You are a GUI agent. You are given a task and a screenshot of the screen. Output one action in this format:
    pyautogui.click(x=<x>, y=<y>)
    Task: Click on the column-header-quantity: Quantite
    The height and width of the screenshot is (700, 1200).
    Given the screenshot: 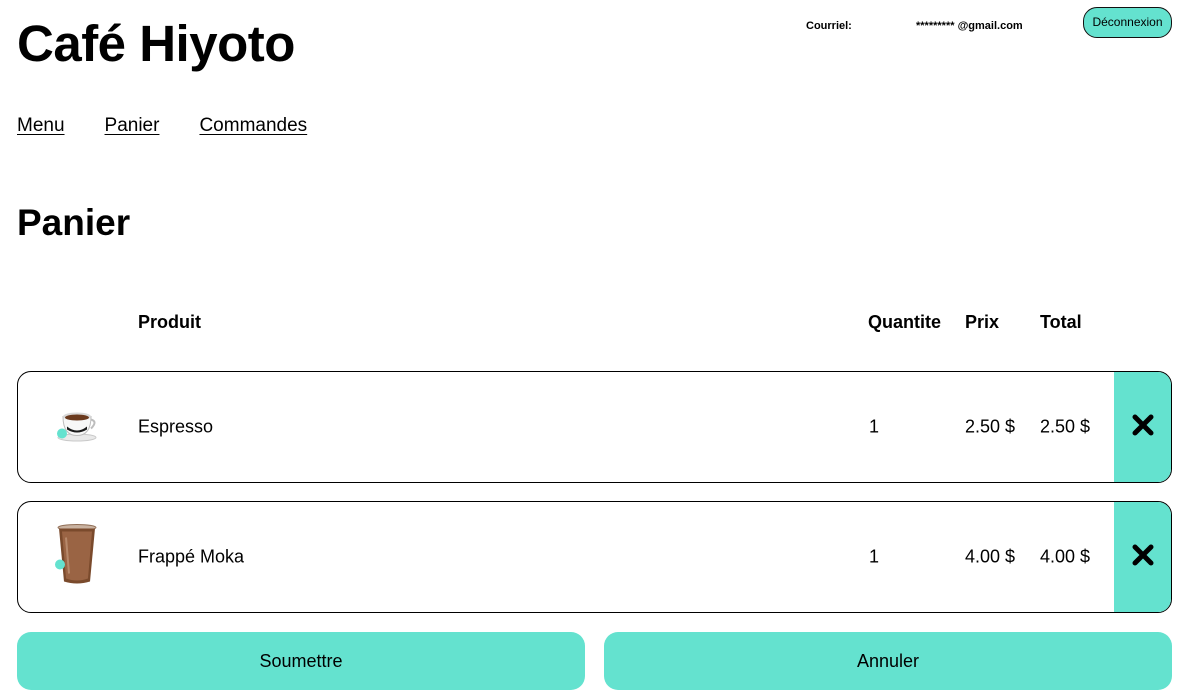 What is the action you would take?
    pyautogui.click(x=905, y=322)
    